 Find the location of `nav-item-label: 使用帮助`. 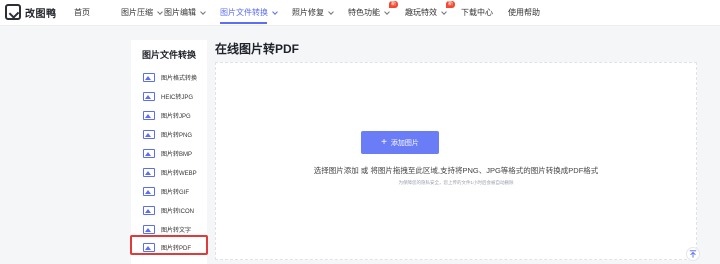

nav-item-label: 使用帮助 is located at coordinates (524, 12).